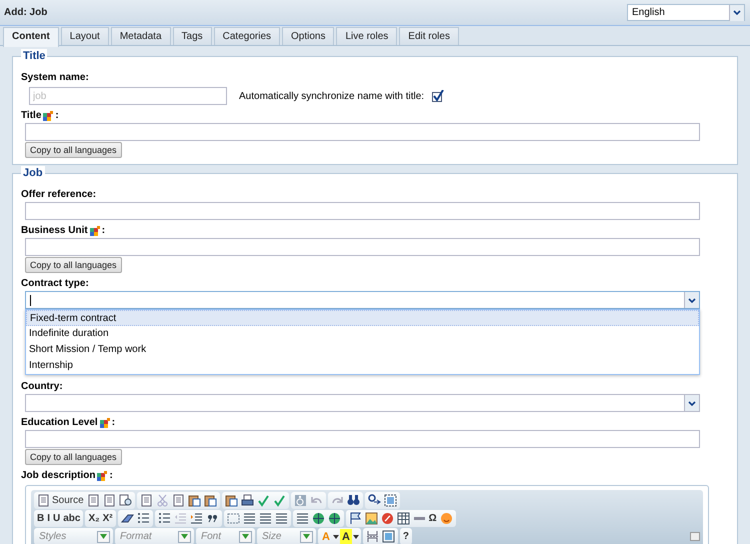  What do you see at coordinates (362, 318) in the screenshot?
I see `dropdown-option: Fixed-term contract` at bounding box center [362, 318].